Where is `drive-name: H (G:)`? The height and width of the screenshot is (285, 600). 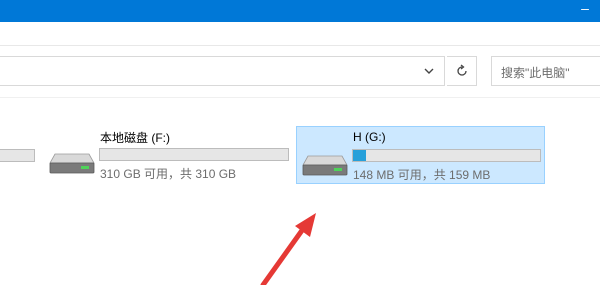
drive-name: H (G:) is located at coordinates (369, 137).